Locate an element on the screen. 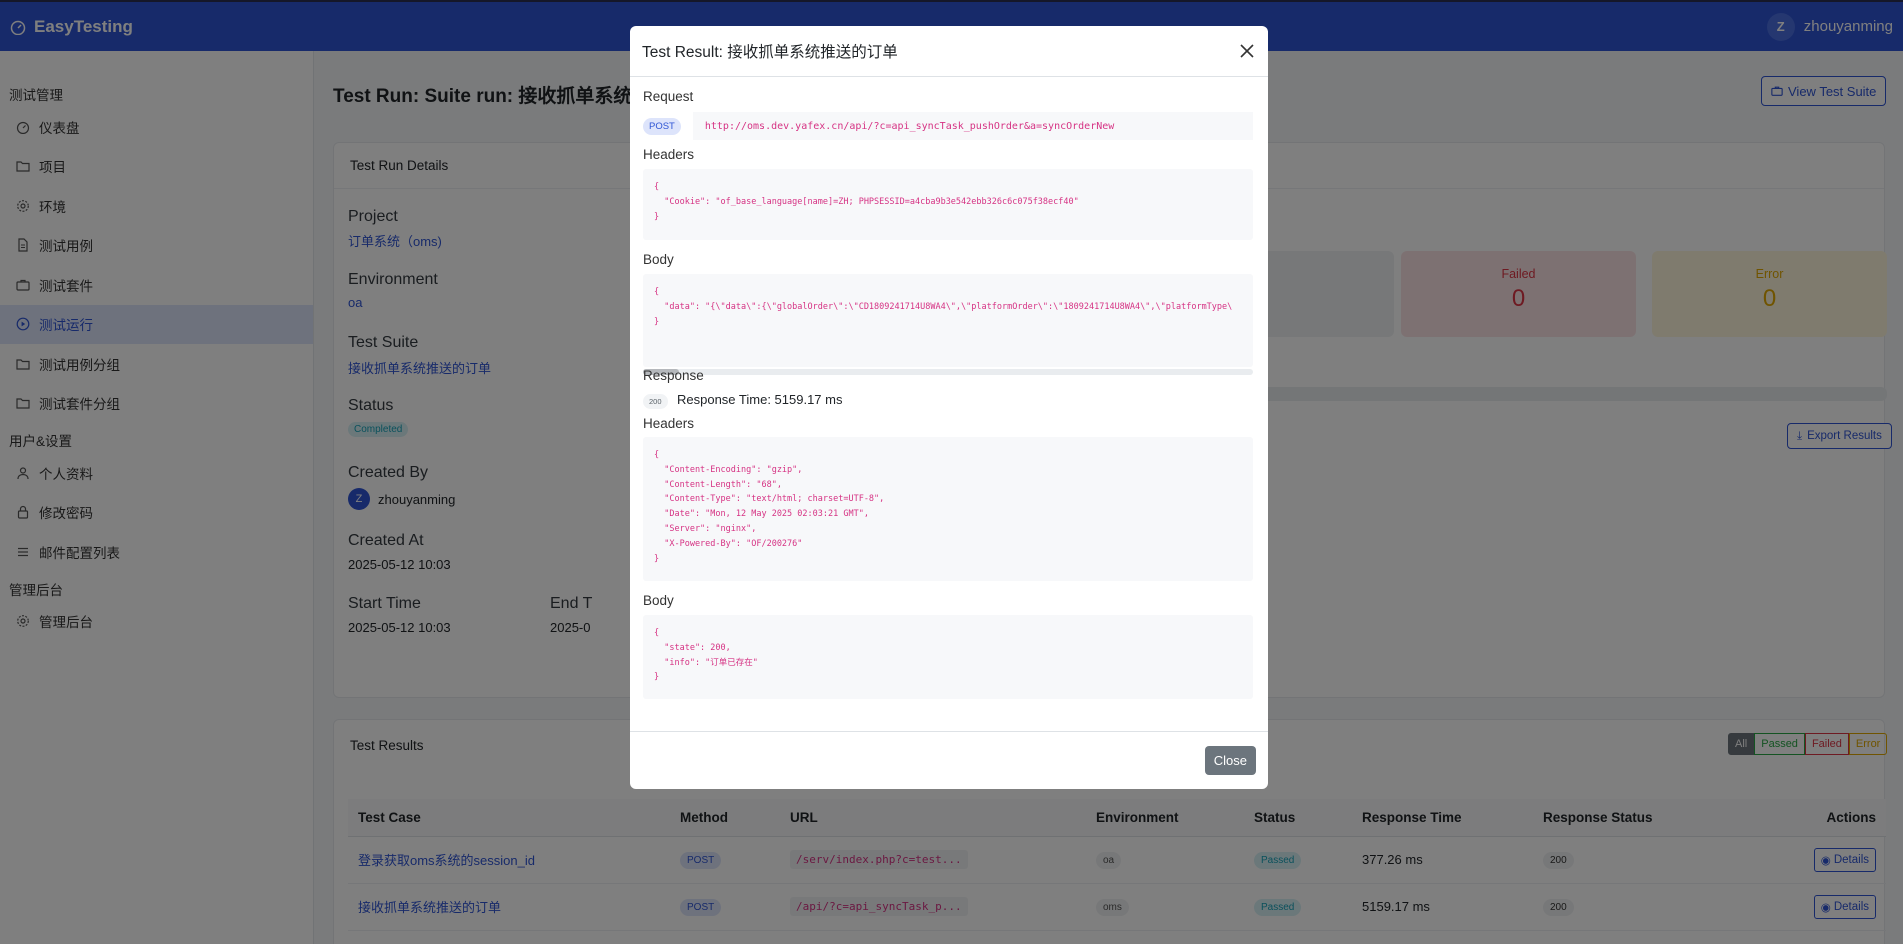 This screenshot has height=944, width=1903. request-body-label: Body is located at coordinates (658, 259).